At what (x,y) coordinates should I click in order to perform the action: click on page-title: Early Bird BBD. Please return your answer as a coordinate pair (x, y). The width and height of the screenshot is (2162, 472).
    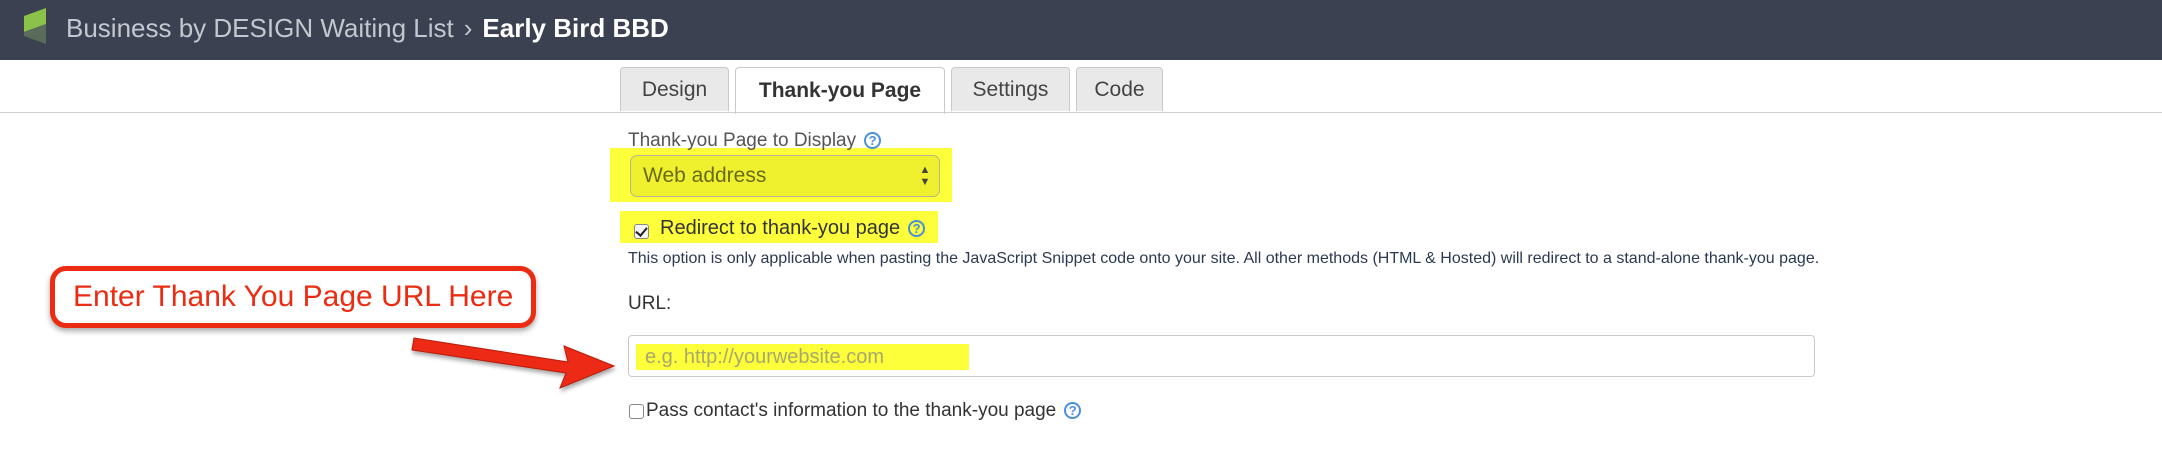
    Looking at the image, I should click on (575, 27).